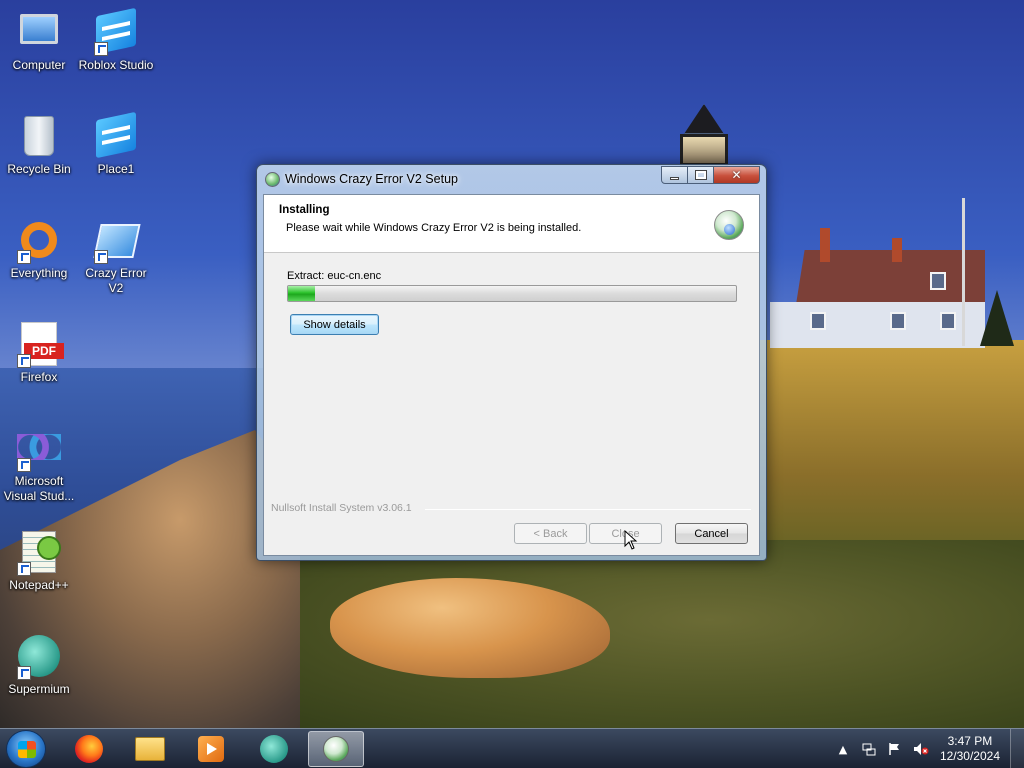 The height and width of the screenshot is (768, 1024). I want to click on desktop-icon-supermium: Supermium, so click(39, 664).